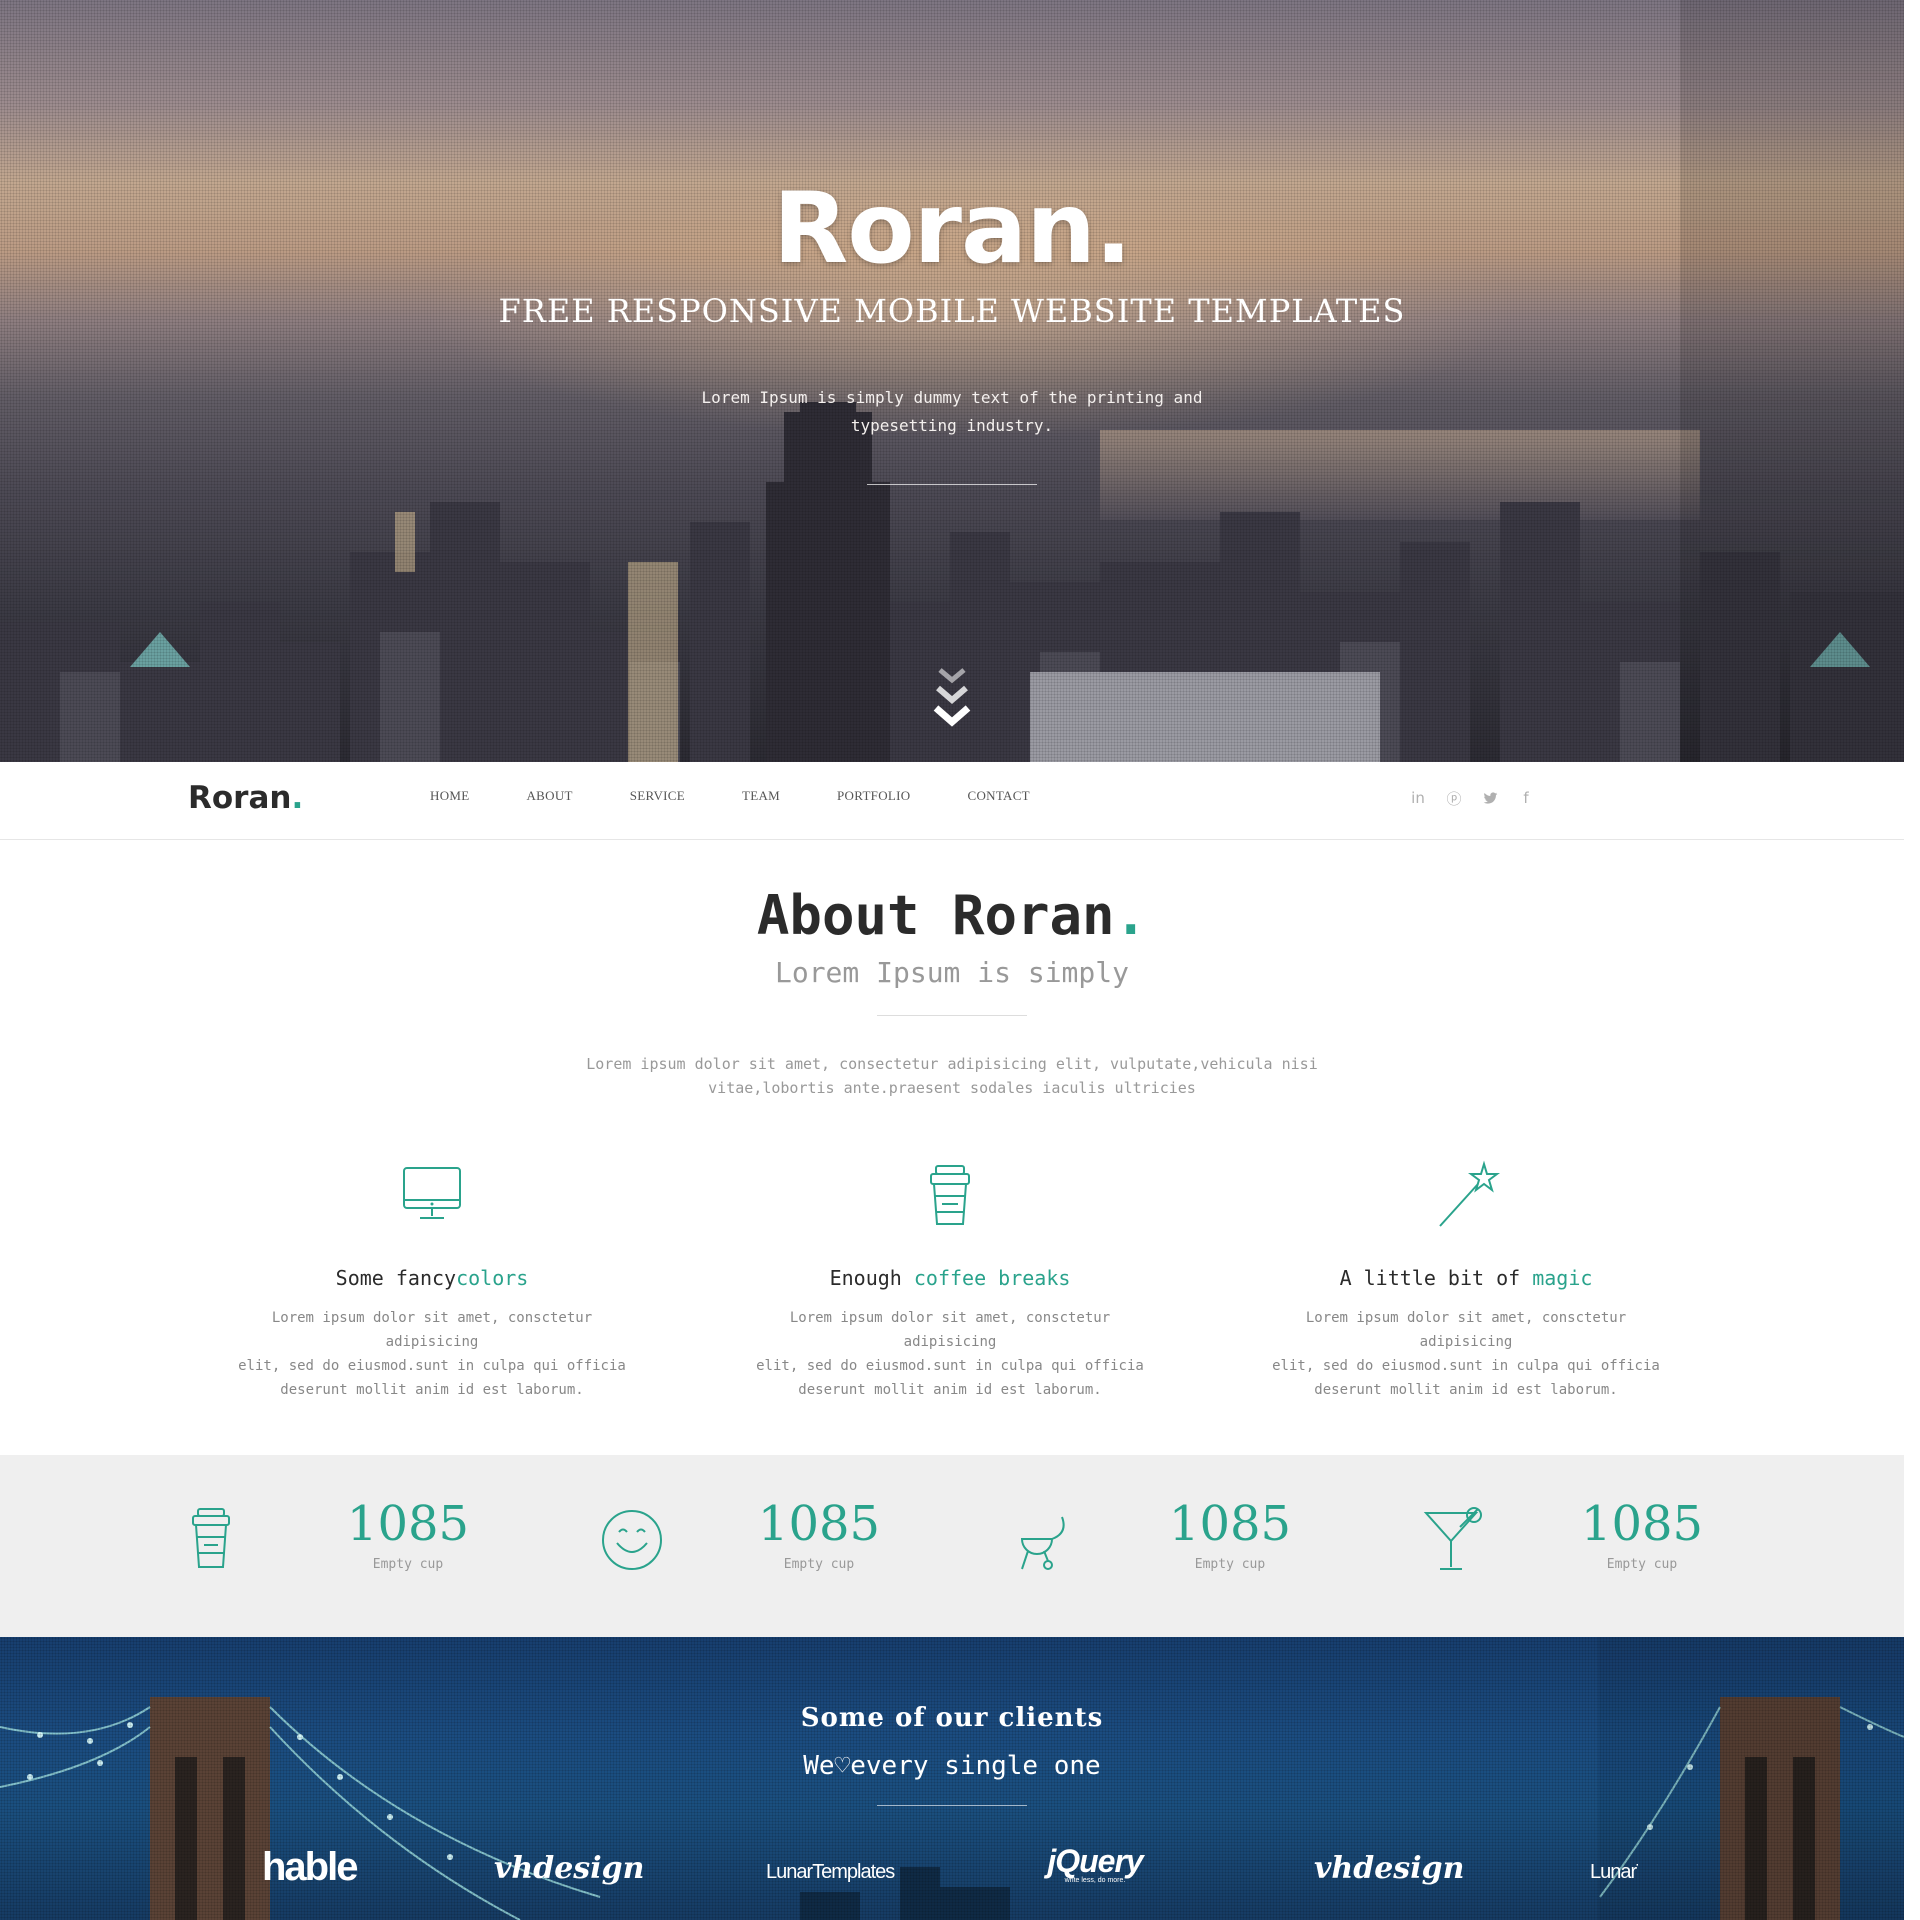  Describe the element at coordinates (951, 972) in the screenshot. I see `about-subtitle: Lorem Ipsum is simply` at that location.